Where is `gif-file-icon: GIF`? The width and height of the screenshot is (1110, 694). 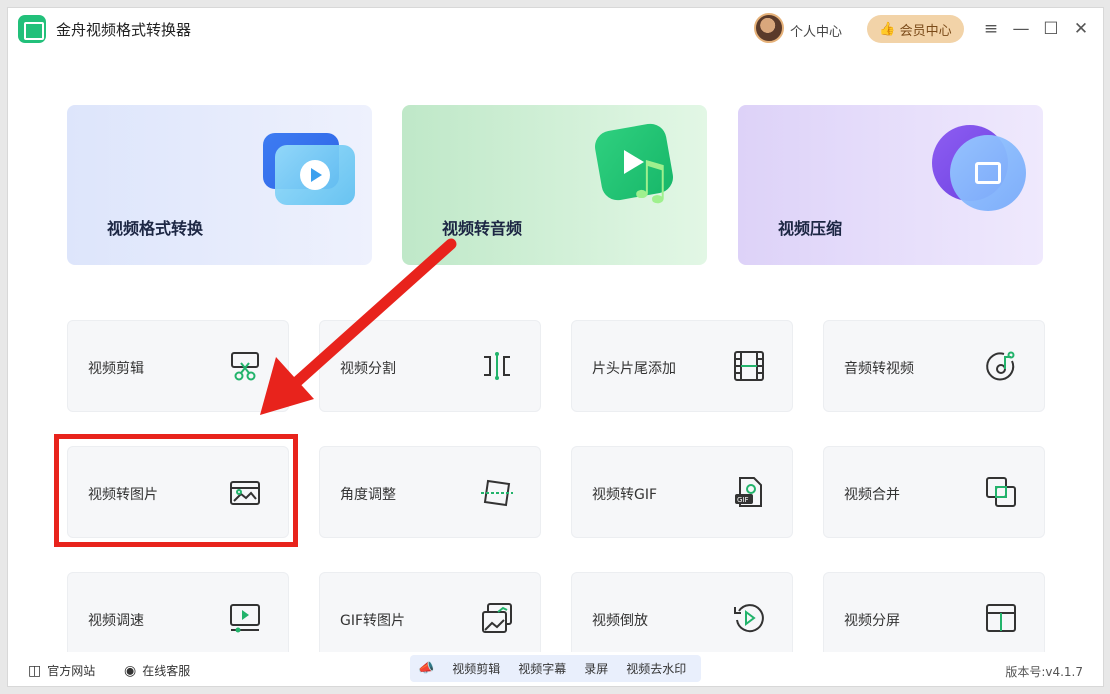 gif-file-icon: GIF is located at coordinates (749, 492).